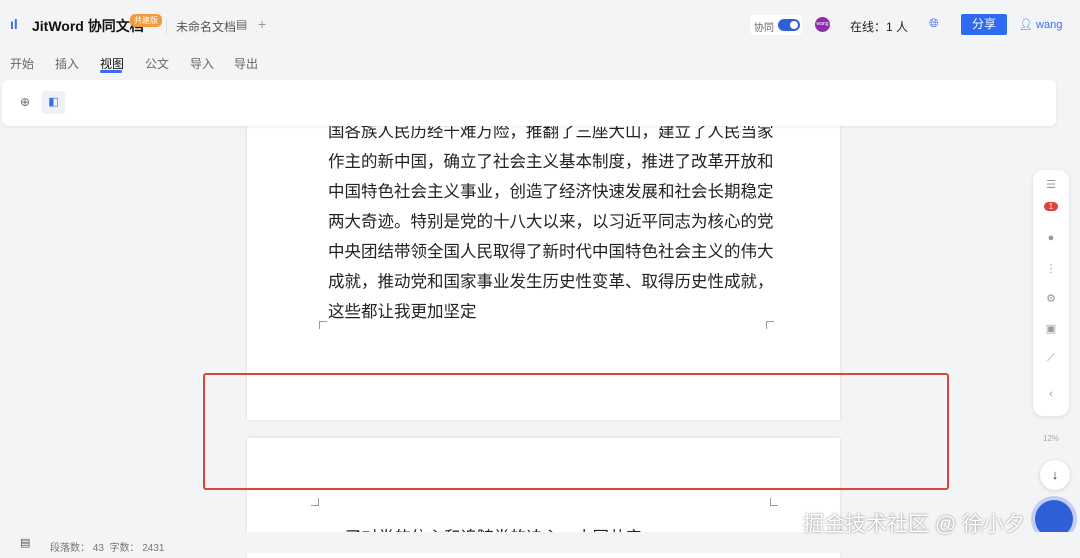  I want to click on tab-start: 开始, so click(22, 63).